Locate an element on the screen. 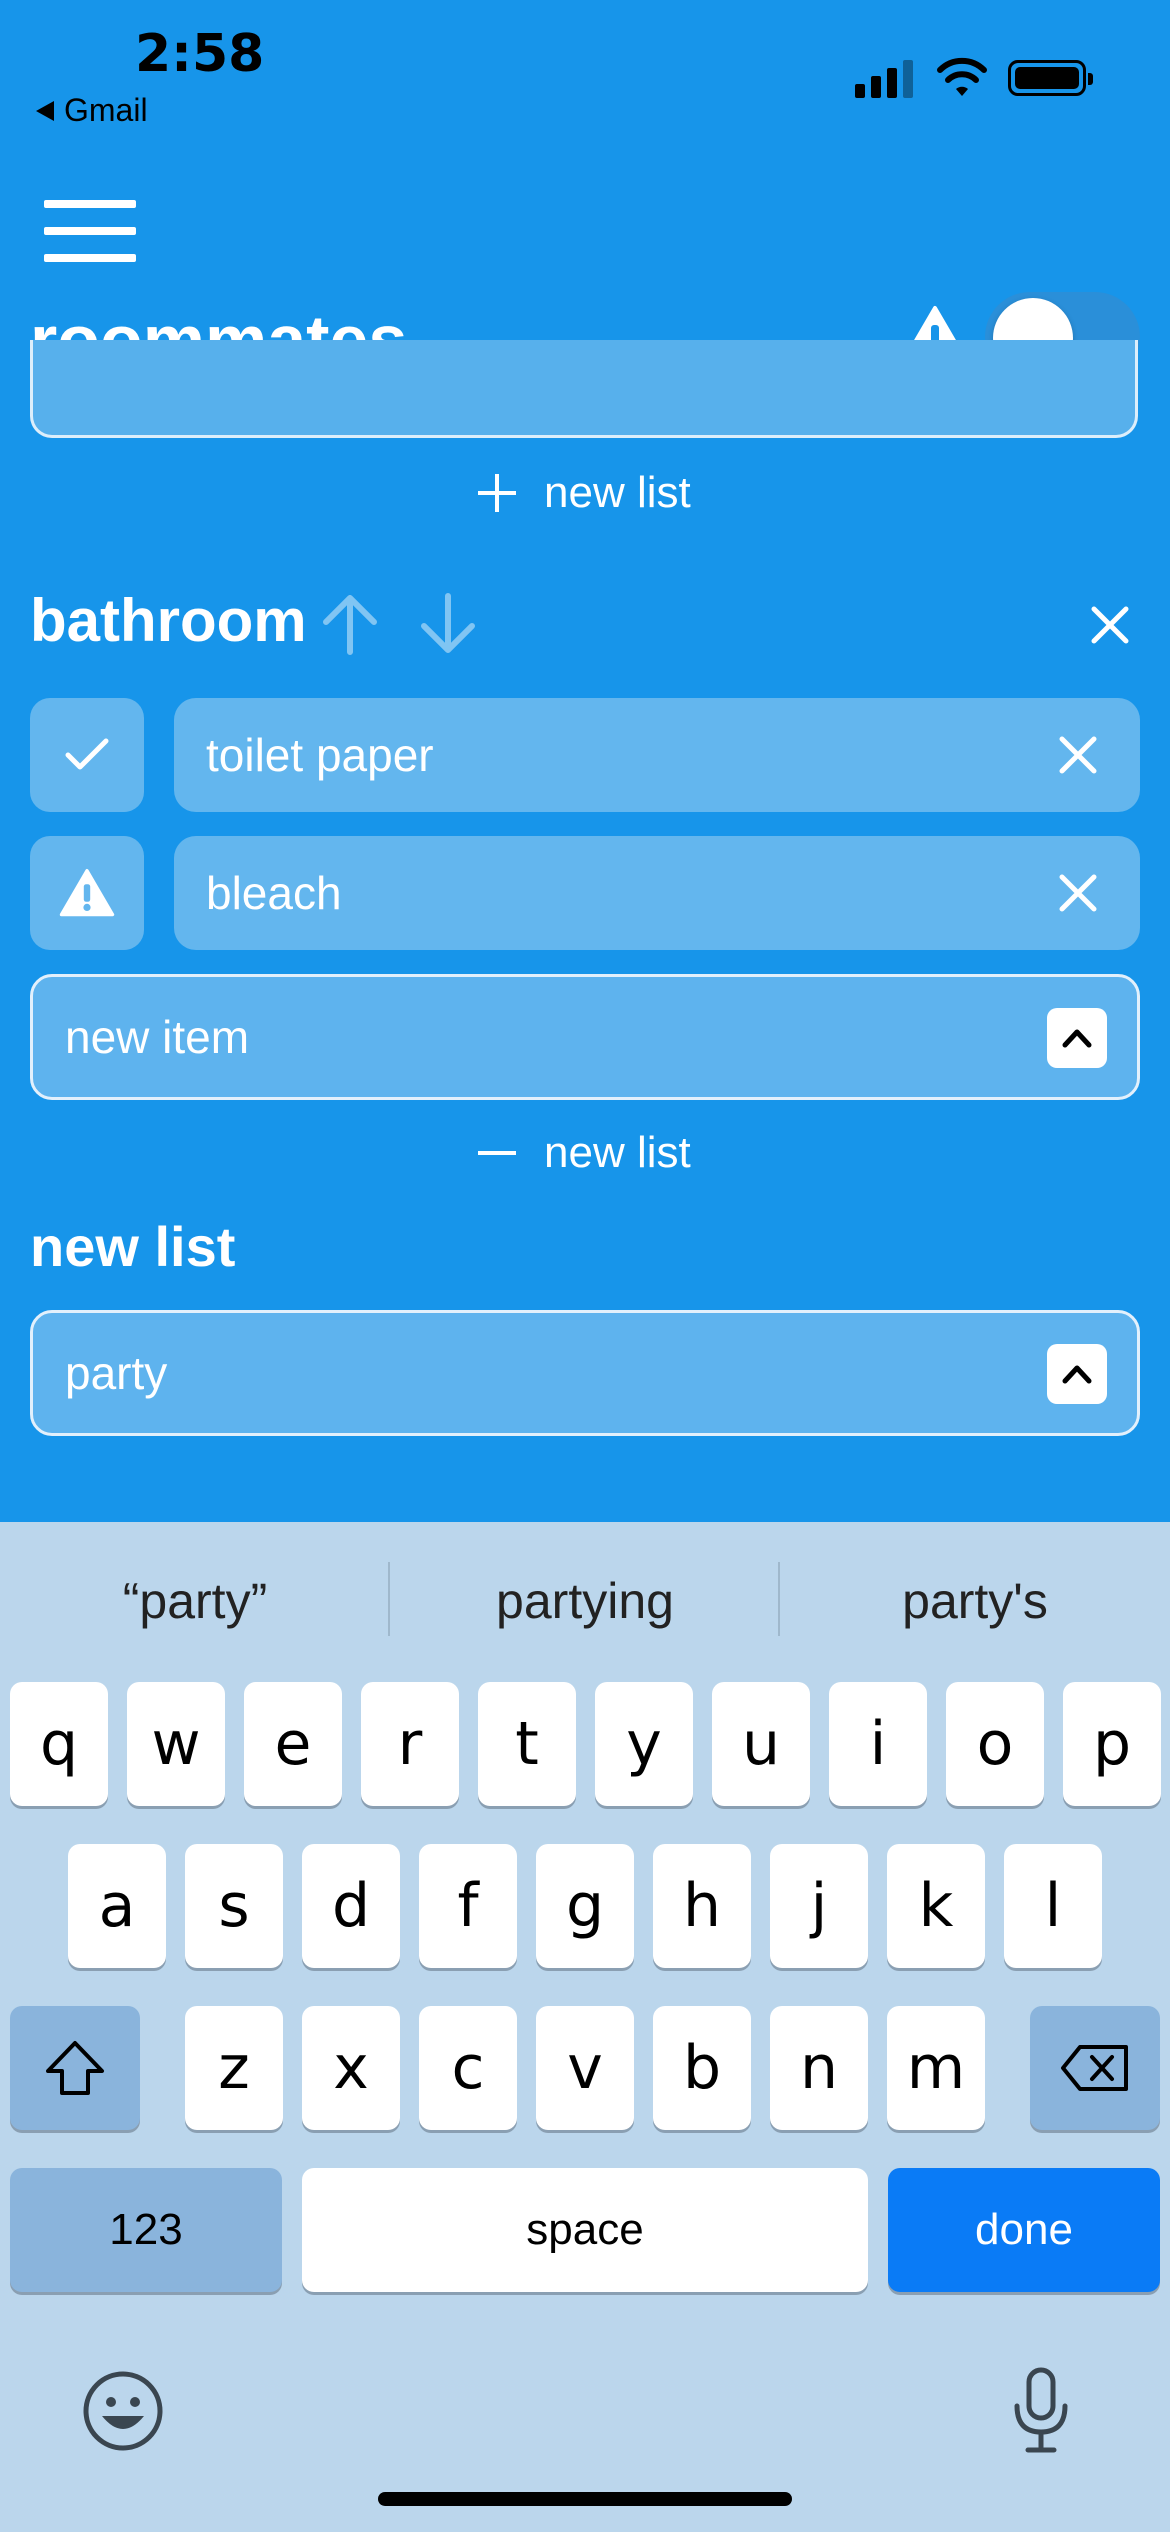 This screenshot has height=2532, width=1170. key: p is located at coordinates (1112, 1744).